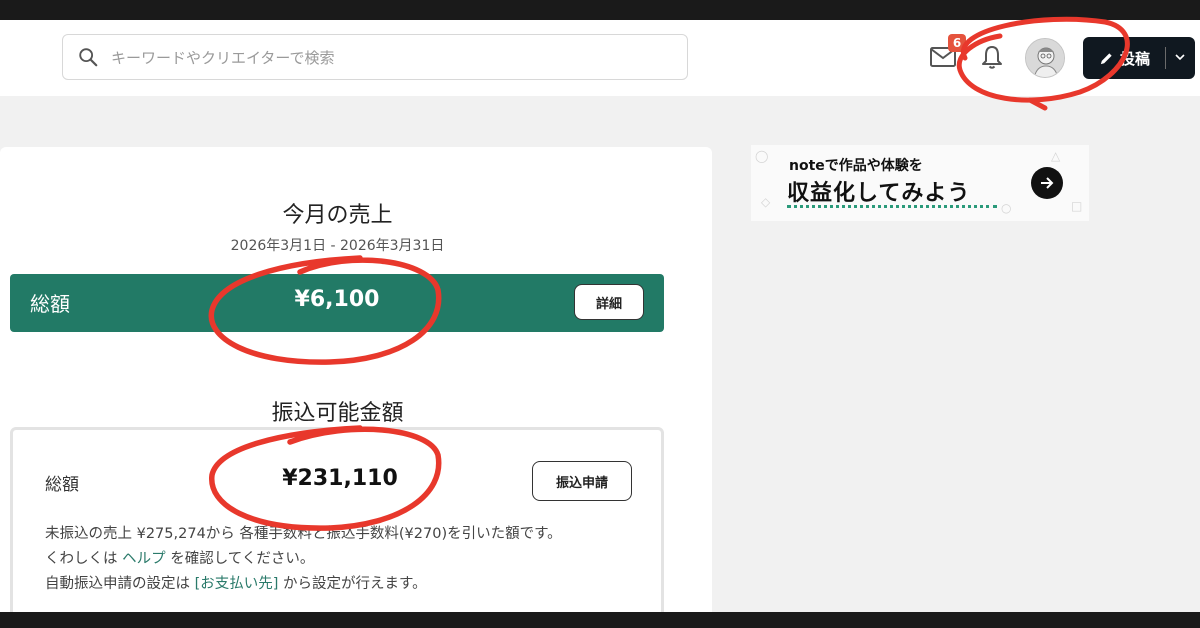 Image resolution: width=1200 pixels, height=628 pixels. I want to click on search-box, so click(375, 57).